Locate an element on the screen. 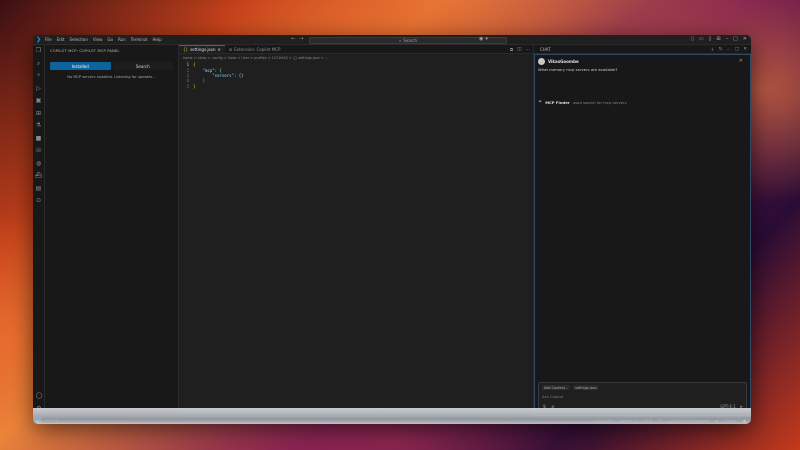 This screenshot has height=450, width=800. menu-go: Go is located at coordinates (110, 39).